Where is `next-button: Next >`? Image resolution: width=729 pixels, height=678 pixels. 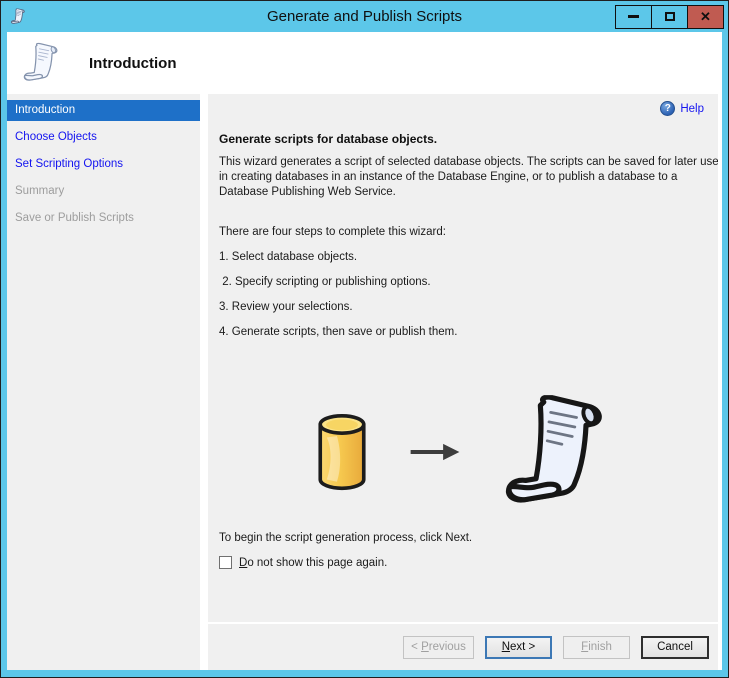 next-button: Next > is located at coordinates (518, 647).